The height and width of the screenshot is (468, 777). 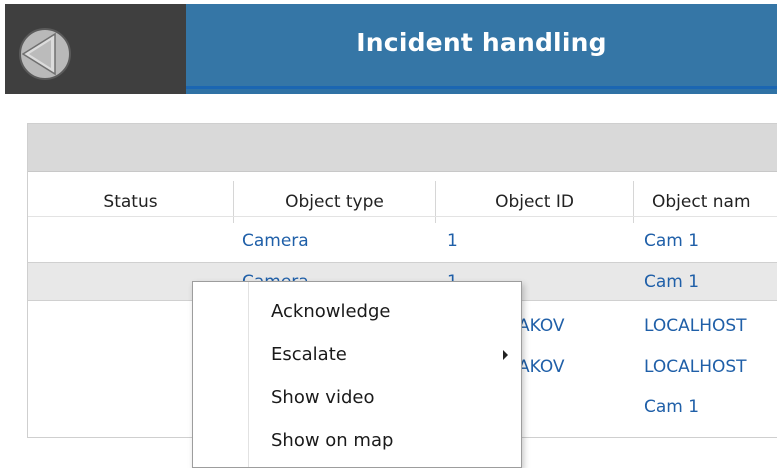 I want to click on cell-object-id: 1, so click(x=452, y=240).